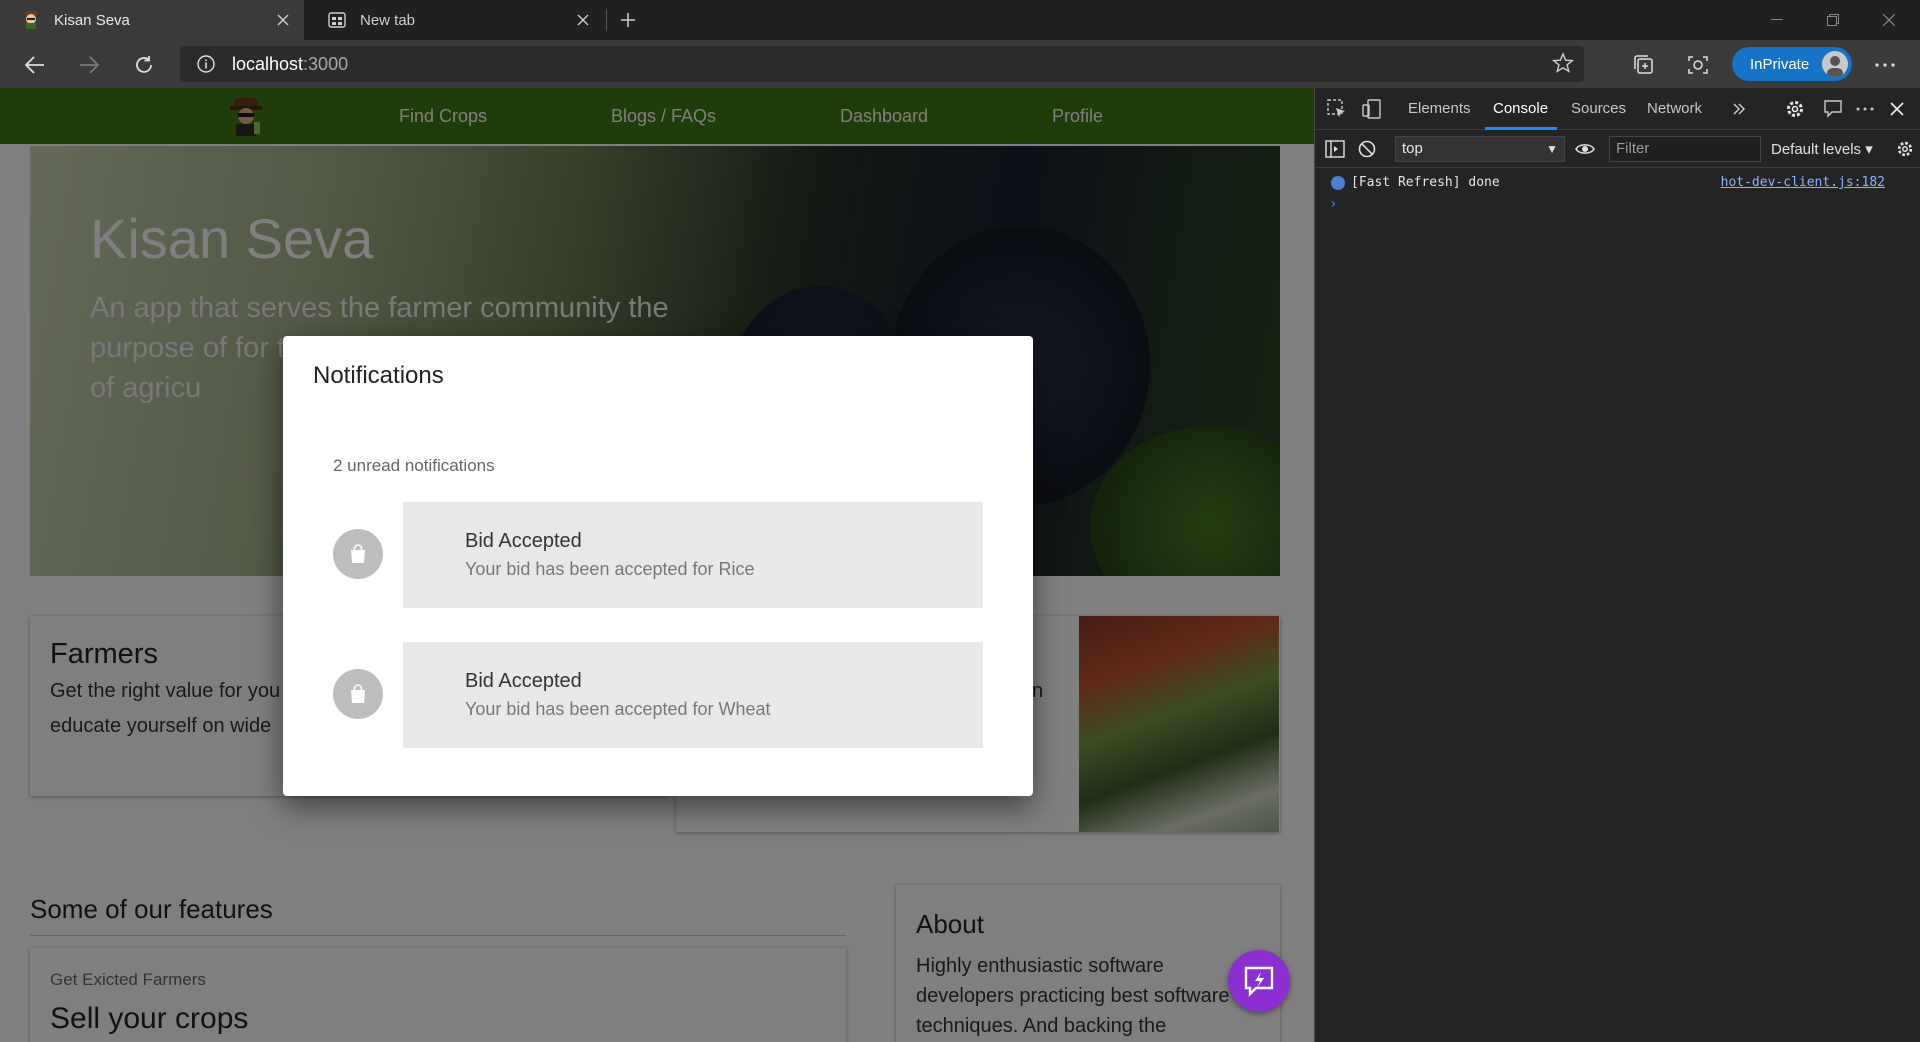  Describe the element at coordinates (1412, 148) in the screenshot. I see `context-value: top` at that location.